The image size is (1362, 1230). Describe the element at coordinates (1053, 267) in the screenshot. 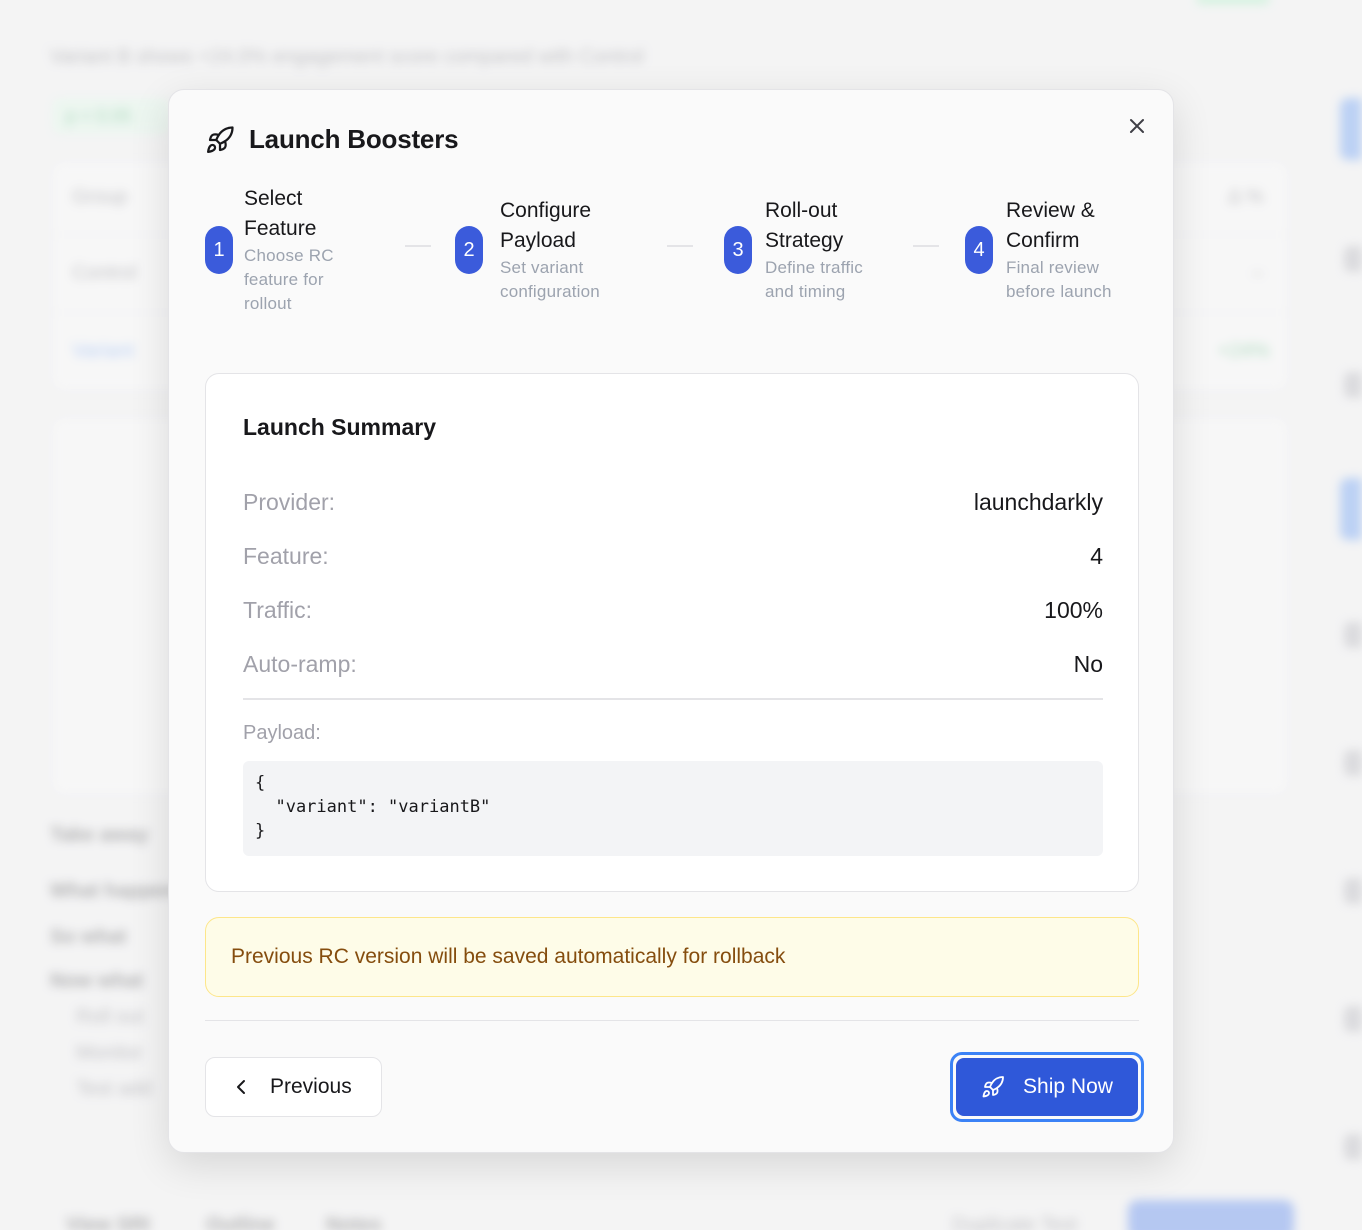

I see `step-description: Final review` at that location.